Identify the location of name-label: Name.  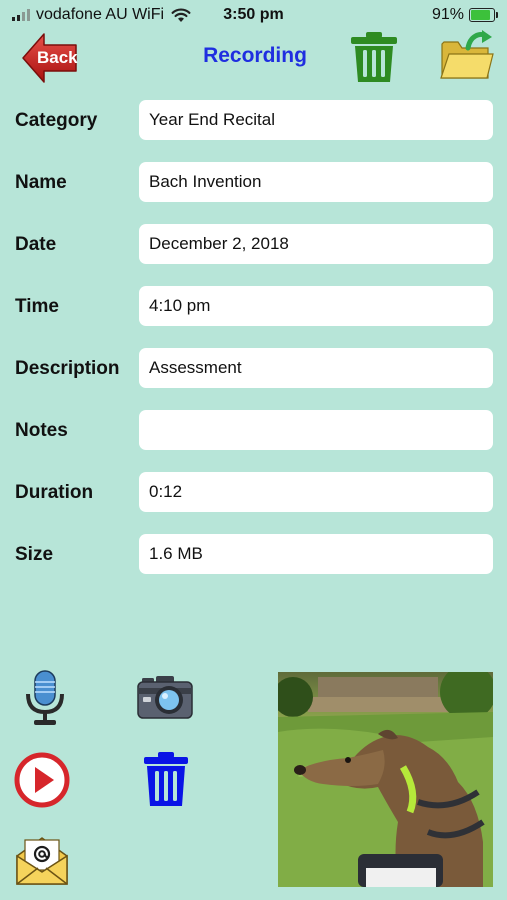
(41, 182).